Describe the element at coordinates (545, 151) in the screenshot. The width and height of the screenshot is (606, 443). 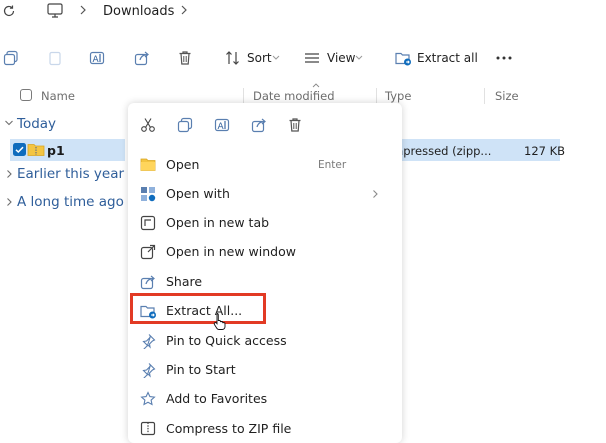
I see `file-size: 127 KB` at that location.